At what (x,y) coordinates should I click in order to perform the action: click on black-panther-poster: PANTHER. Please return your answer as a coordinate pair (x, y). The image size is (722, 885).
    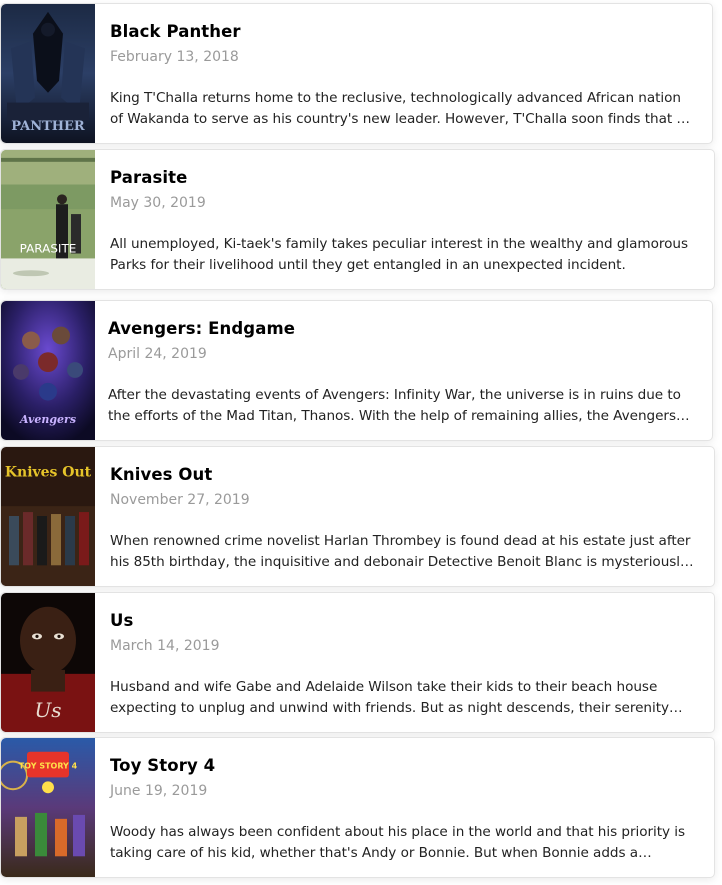
    Looking at the image, I should click on (48, 73).